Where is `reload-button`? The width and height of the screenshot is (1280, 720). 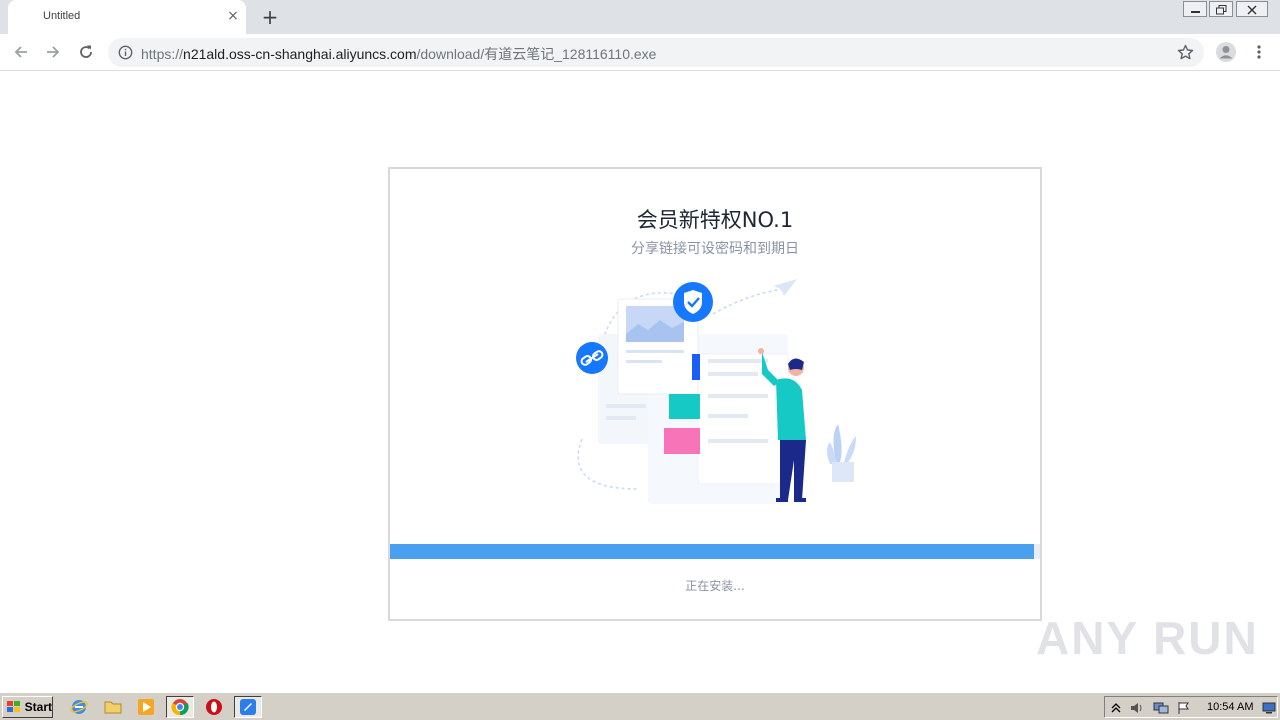 reload-button is located at coordinates (86, 52).